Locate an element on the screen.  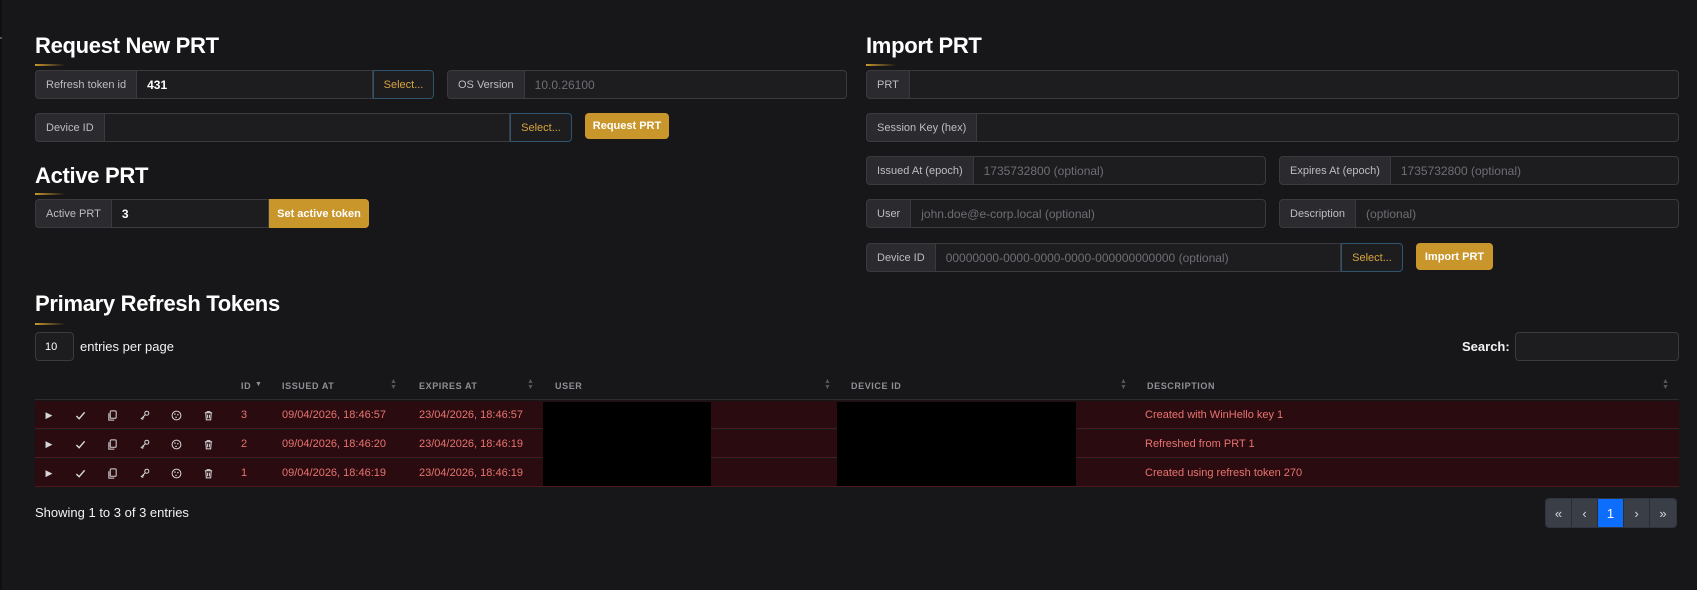
prt-input is located at coordinates (1293, 84).